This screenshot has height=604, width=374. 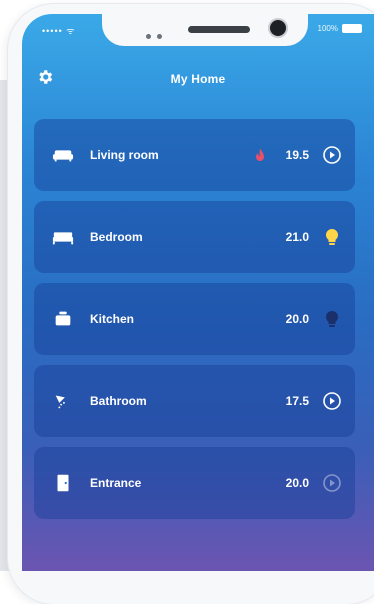 I want to click on room-card-living-room: Living room 19.5, so click(x=194, y=155).